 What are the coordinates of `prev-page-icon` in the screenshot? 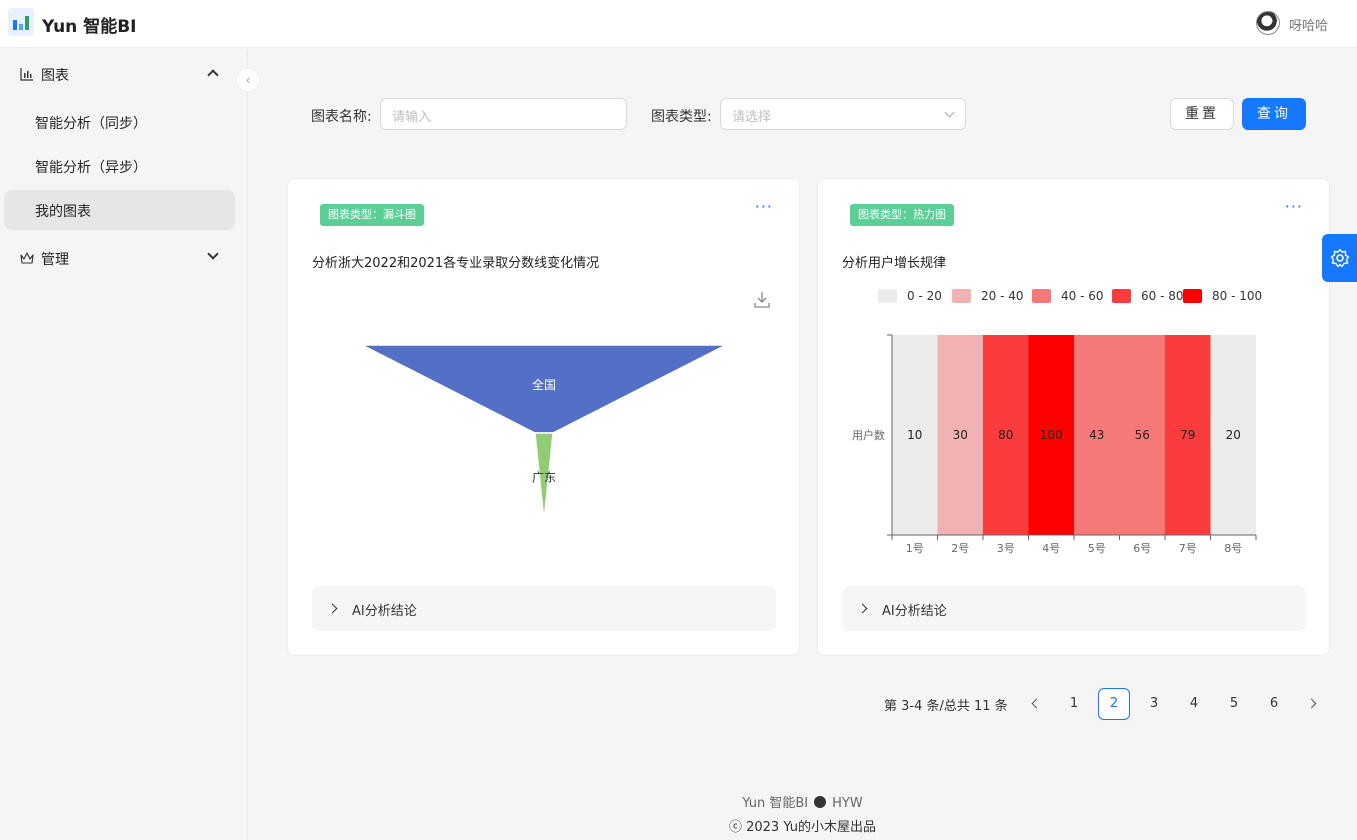 It's located at (1036, 703).